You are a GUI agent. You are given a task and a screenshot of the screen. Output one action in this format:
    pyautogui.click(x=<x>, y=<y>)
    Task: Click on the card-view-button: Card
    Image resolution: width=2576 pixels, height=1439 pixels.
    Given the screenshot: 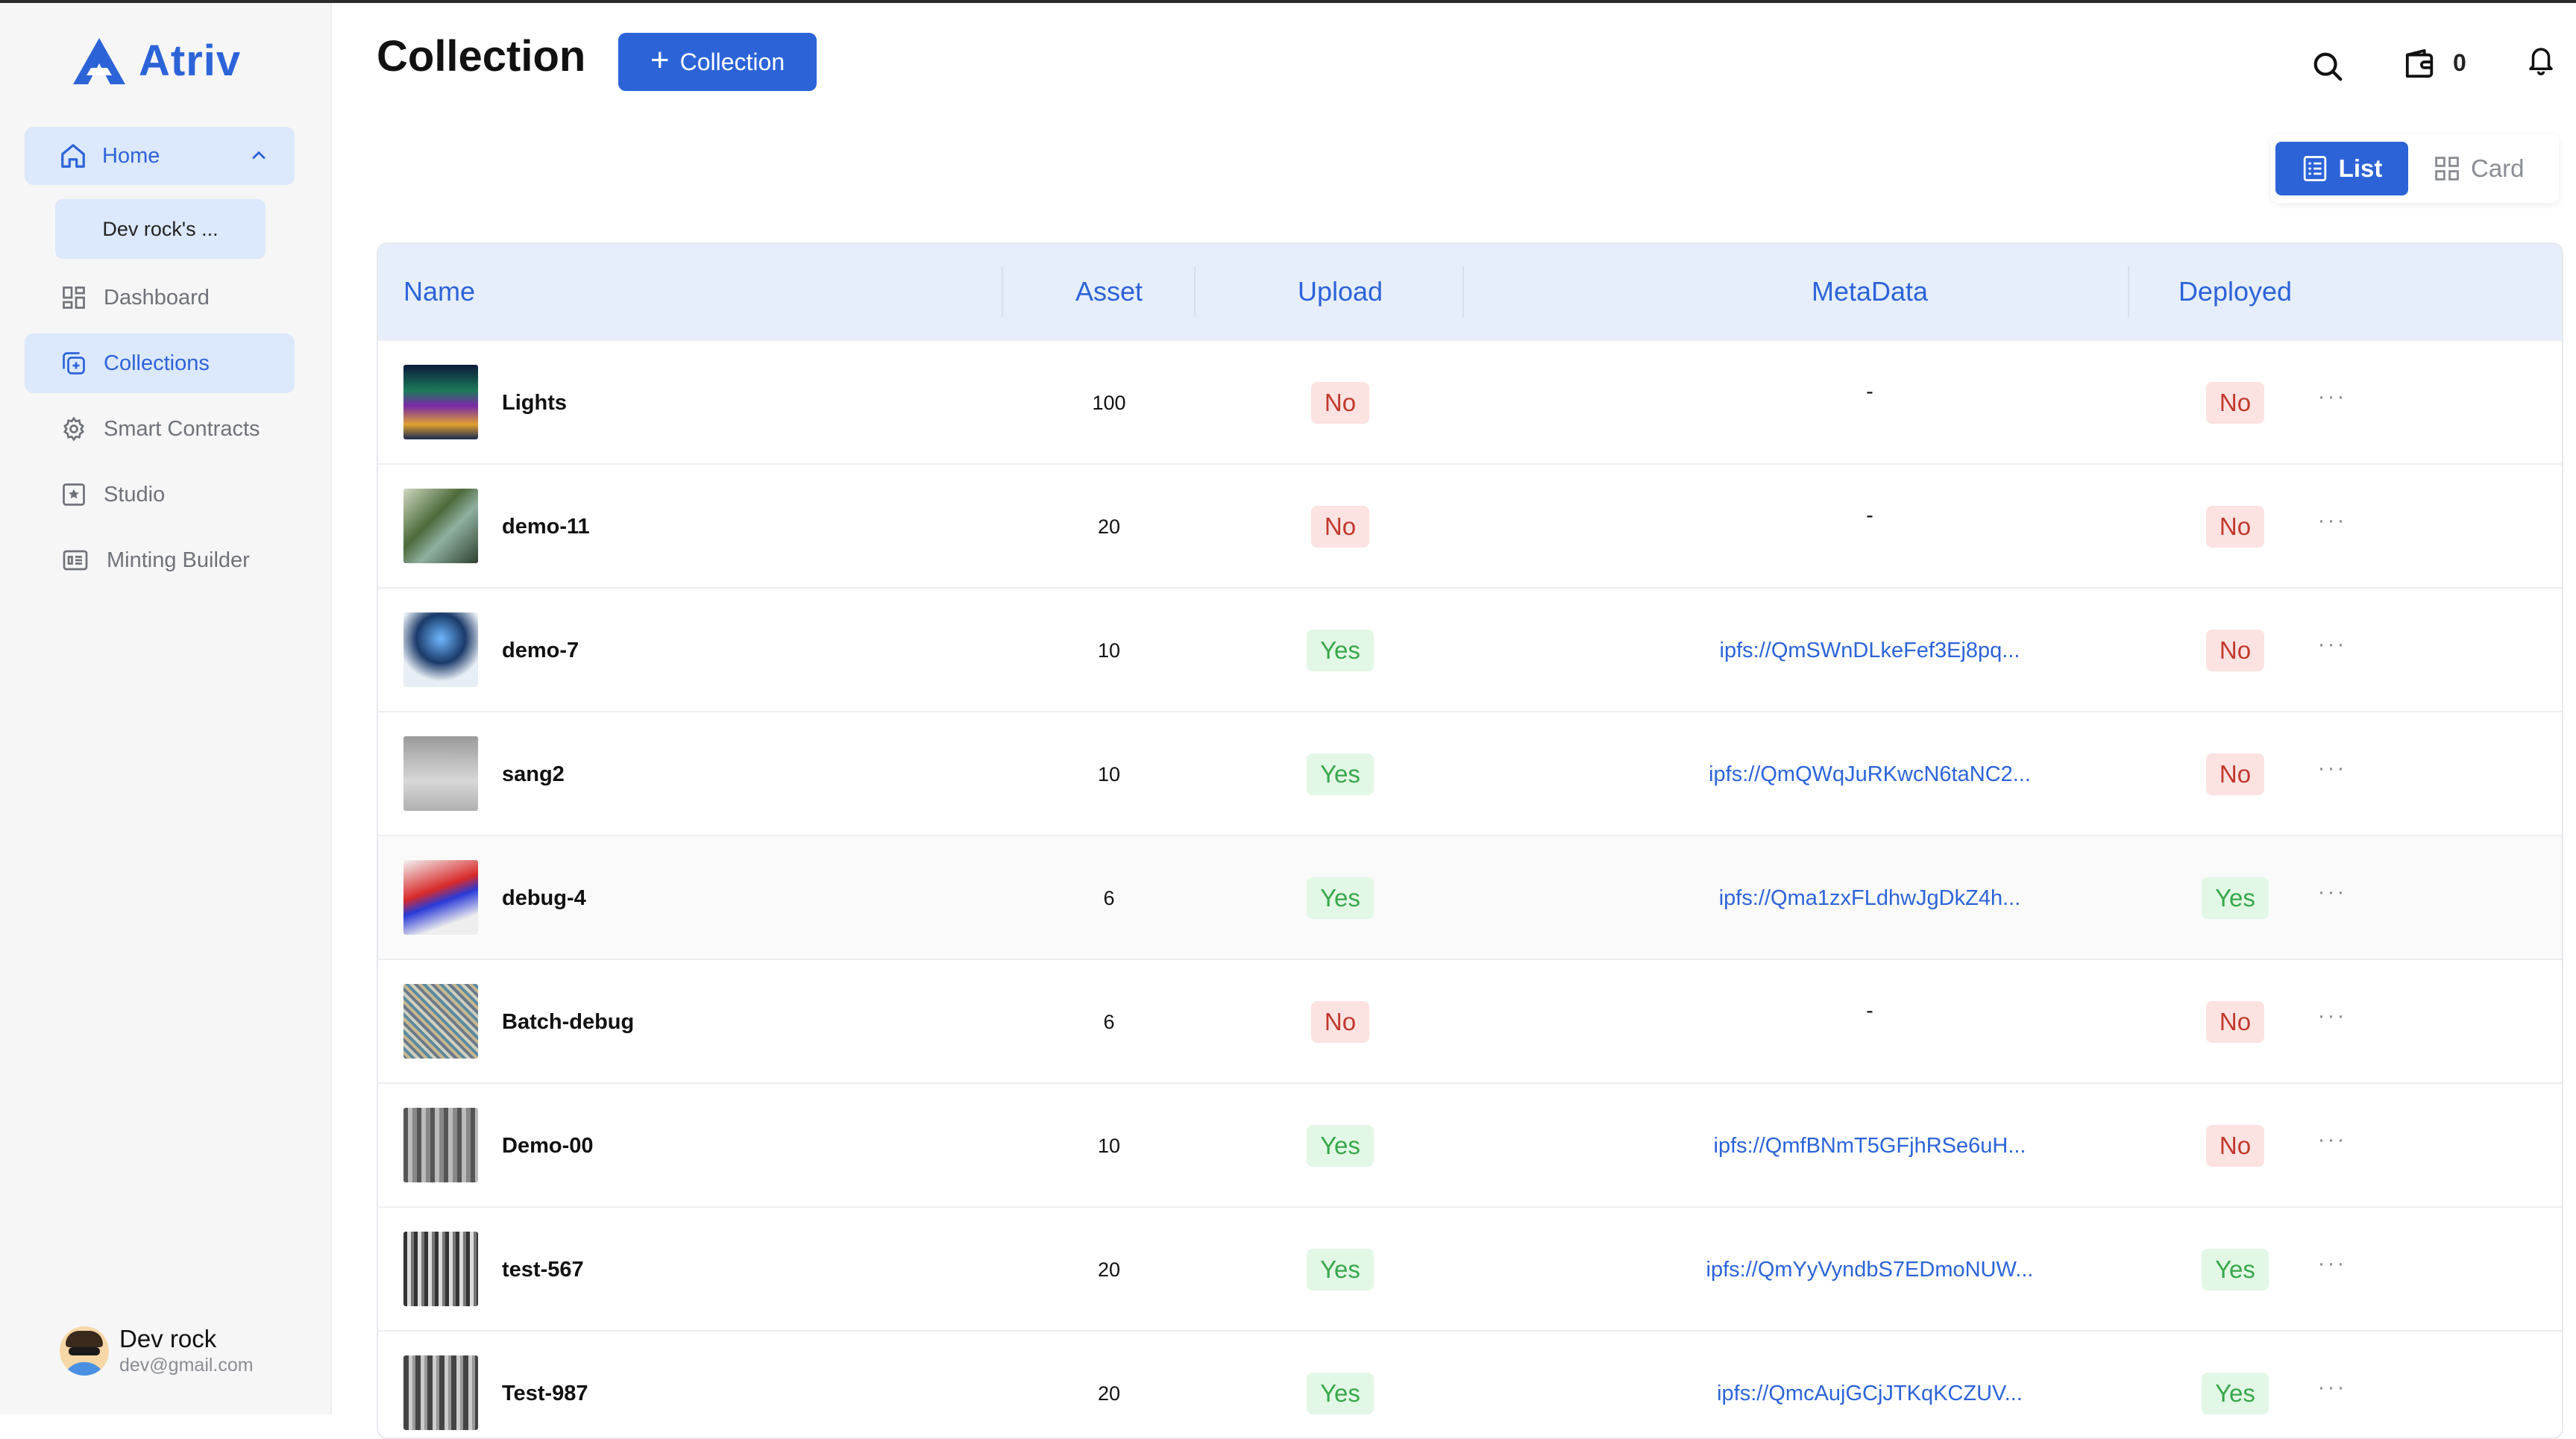 What is the action you would take?
    pyautogui.click(x=2490, y=168)
    